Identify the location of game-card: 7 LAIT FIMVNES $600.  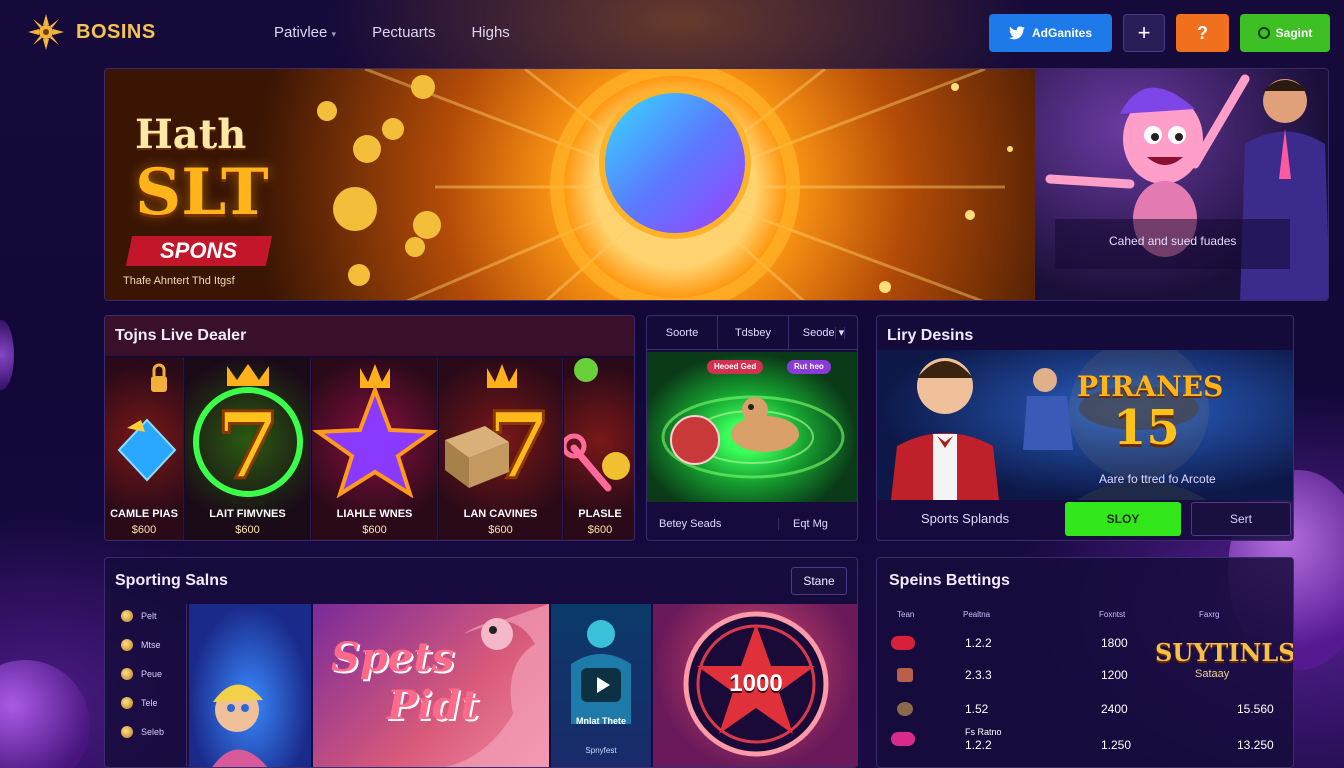
(248, 449).